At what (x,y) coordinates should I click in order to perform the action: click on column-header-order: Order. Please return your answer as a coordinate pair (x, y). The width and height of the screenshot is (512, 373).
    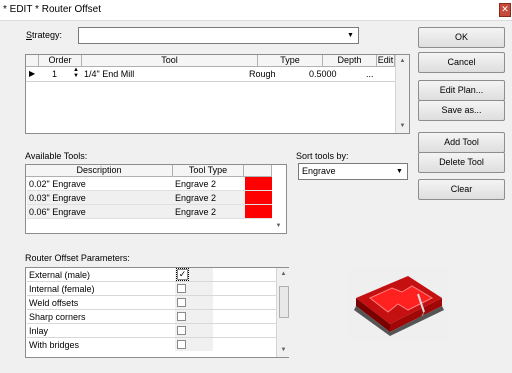
    Looking at the image, I should click on (60, 61).